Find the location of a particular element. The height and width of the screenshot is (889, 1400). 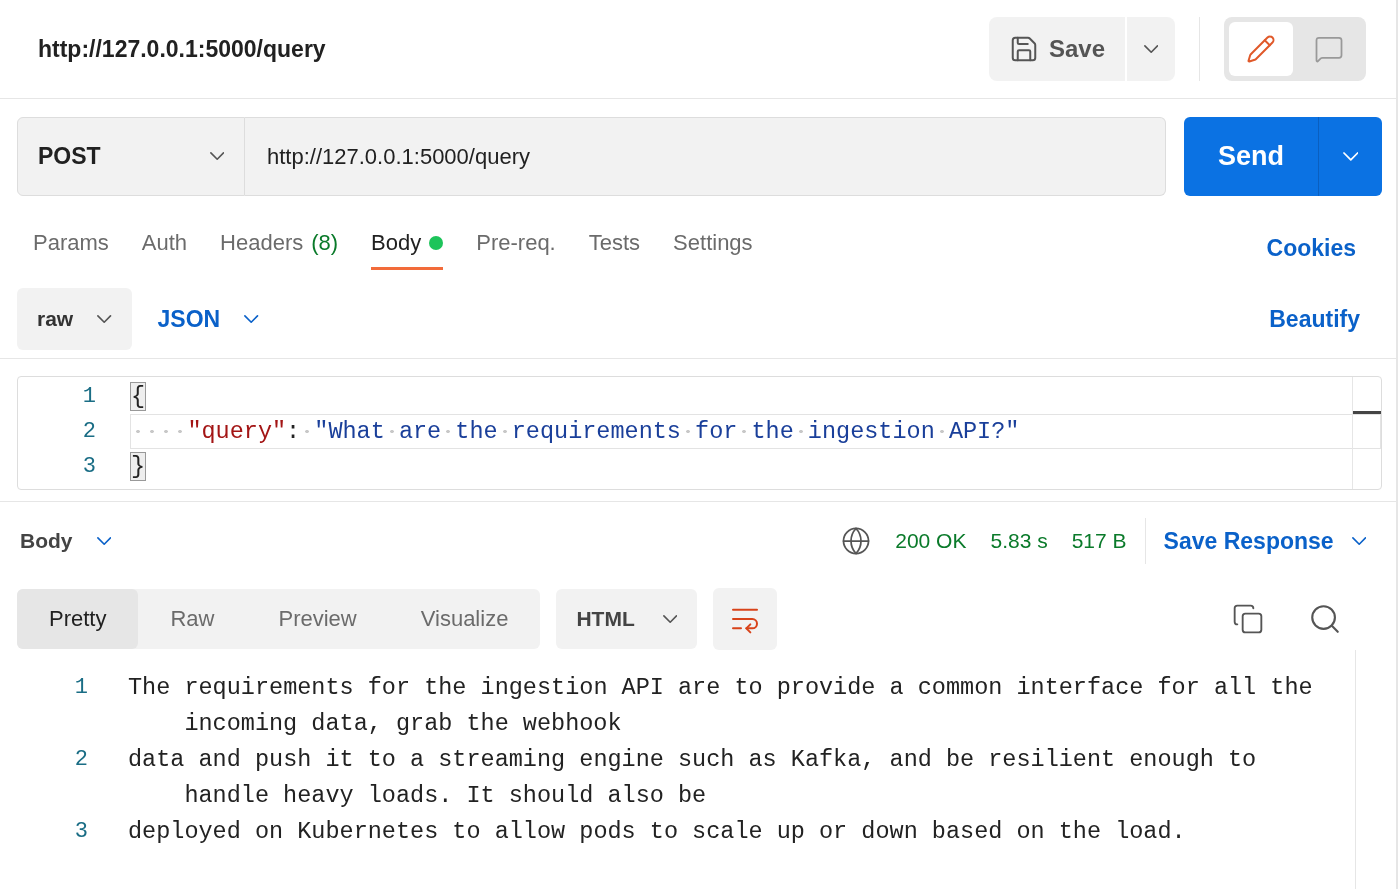

response-size: 517 B is located at coordinates (1099, 541).